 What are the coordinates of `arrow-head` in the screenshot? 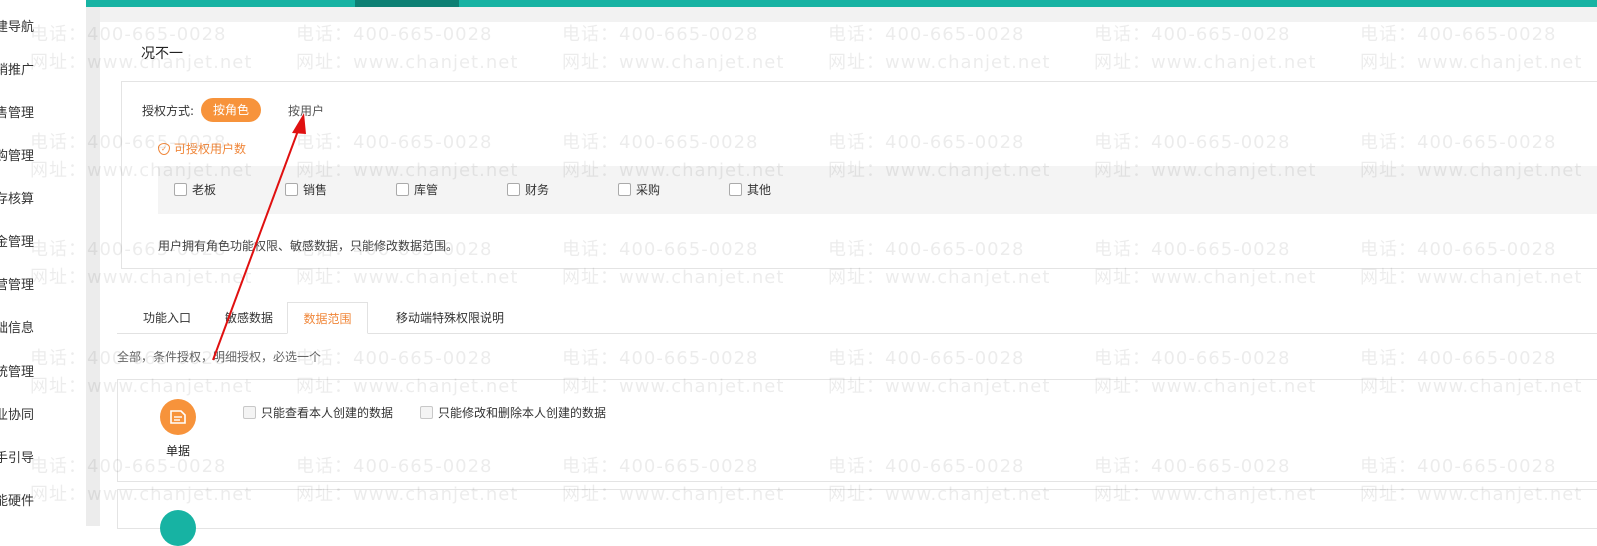 It's located at (299, 123).